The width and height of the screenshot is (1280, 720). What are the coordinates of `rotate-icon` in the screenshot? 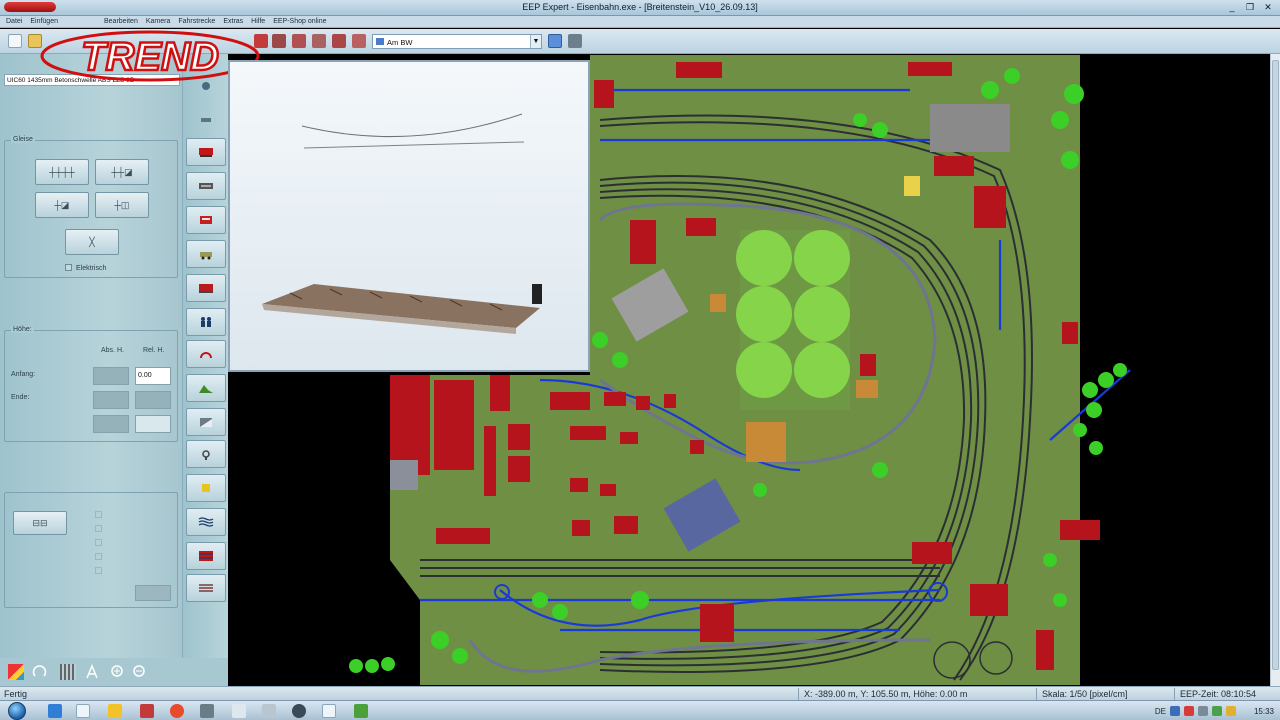 It's located at (40, 672).